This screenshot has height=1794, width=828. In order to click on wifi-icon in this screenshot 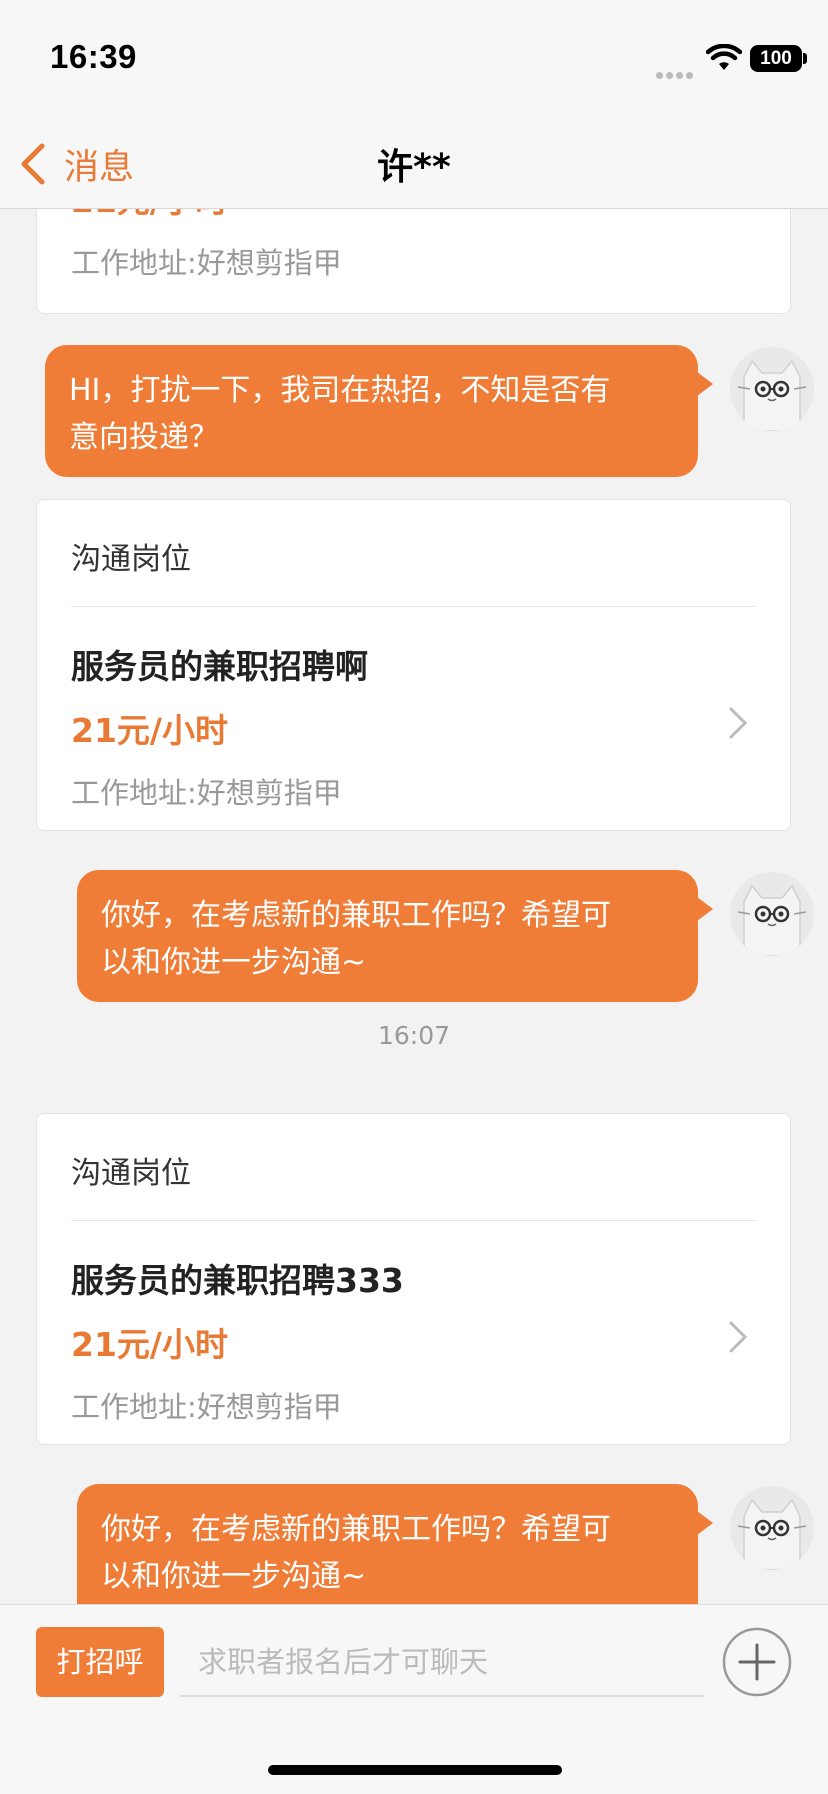, I will do `click(724, 57)`.